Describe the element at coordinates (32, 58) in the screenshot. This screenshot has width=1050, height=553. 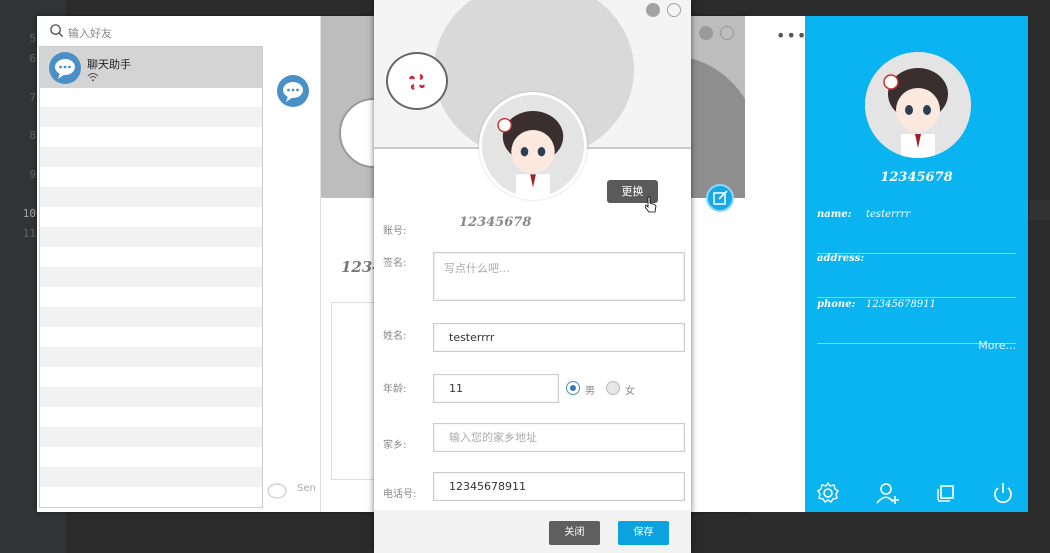
I see `line-number: 6` at that location.